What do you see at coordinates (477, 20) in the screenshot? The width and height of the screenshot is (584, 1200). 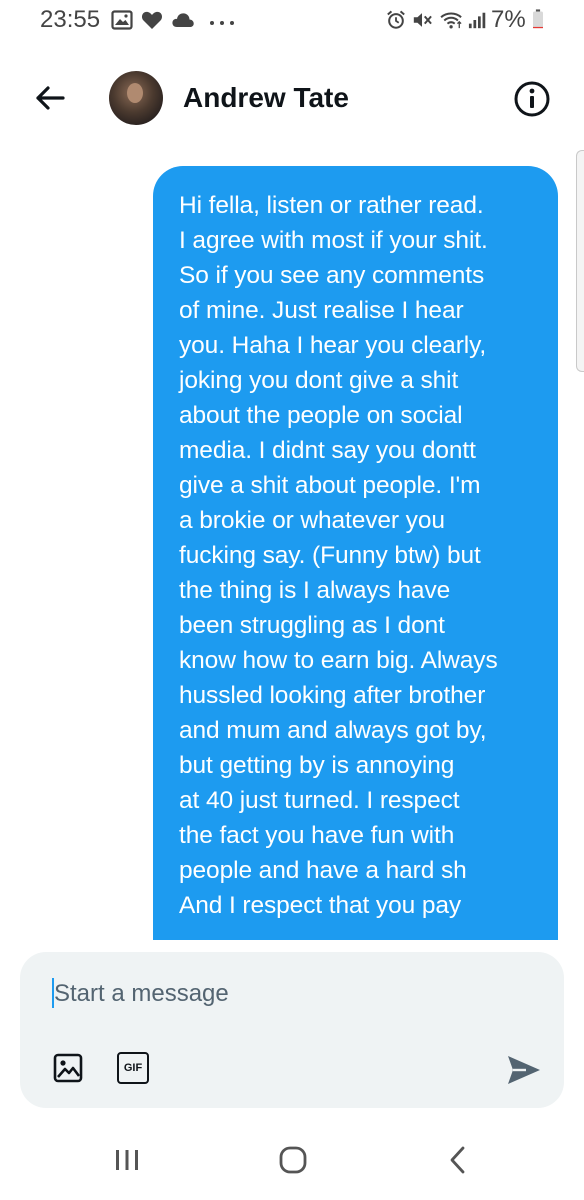 I see `signal-icon` at bounding box center [477, 20].